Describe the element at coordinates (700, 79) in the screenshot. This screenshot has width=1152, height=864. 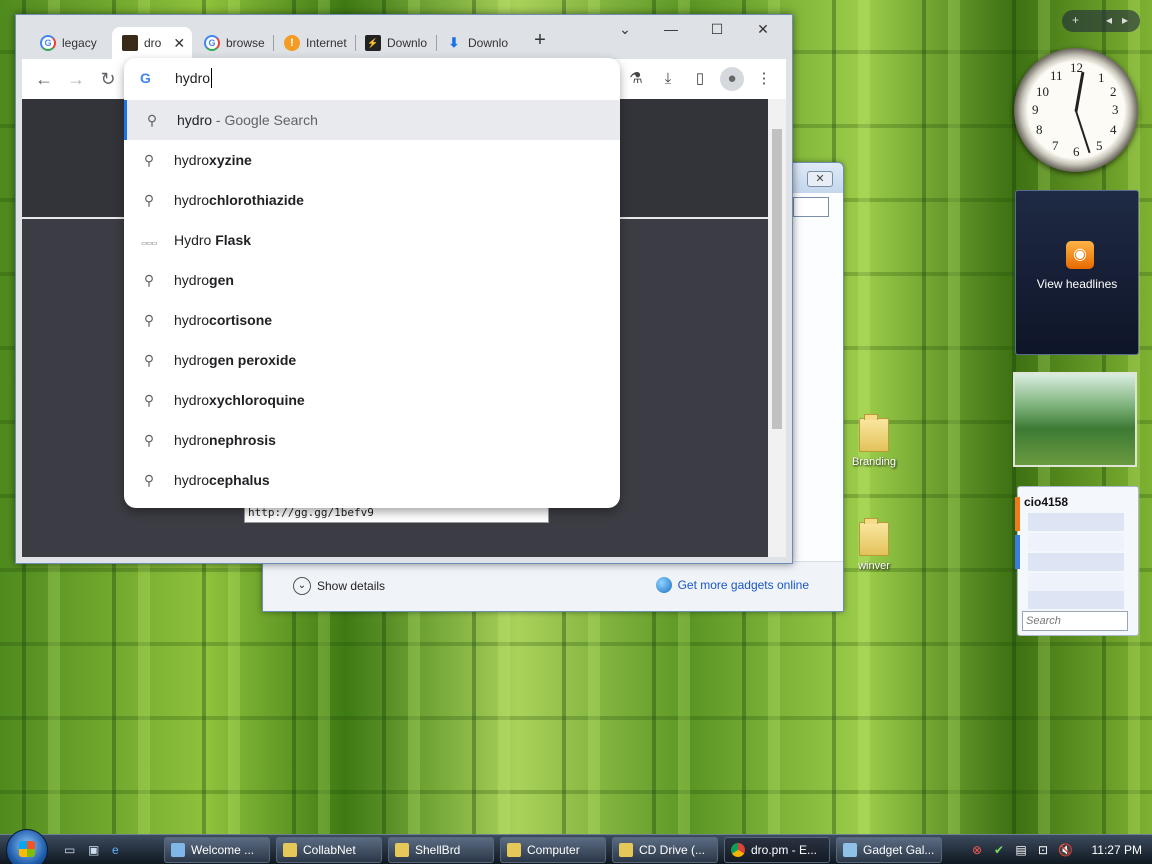
I see `side-panel-icon: ▯` at that location.